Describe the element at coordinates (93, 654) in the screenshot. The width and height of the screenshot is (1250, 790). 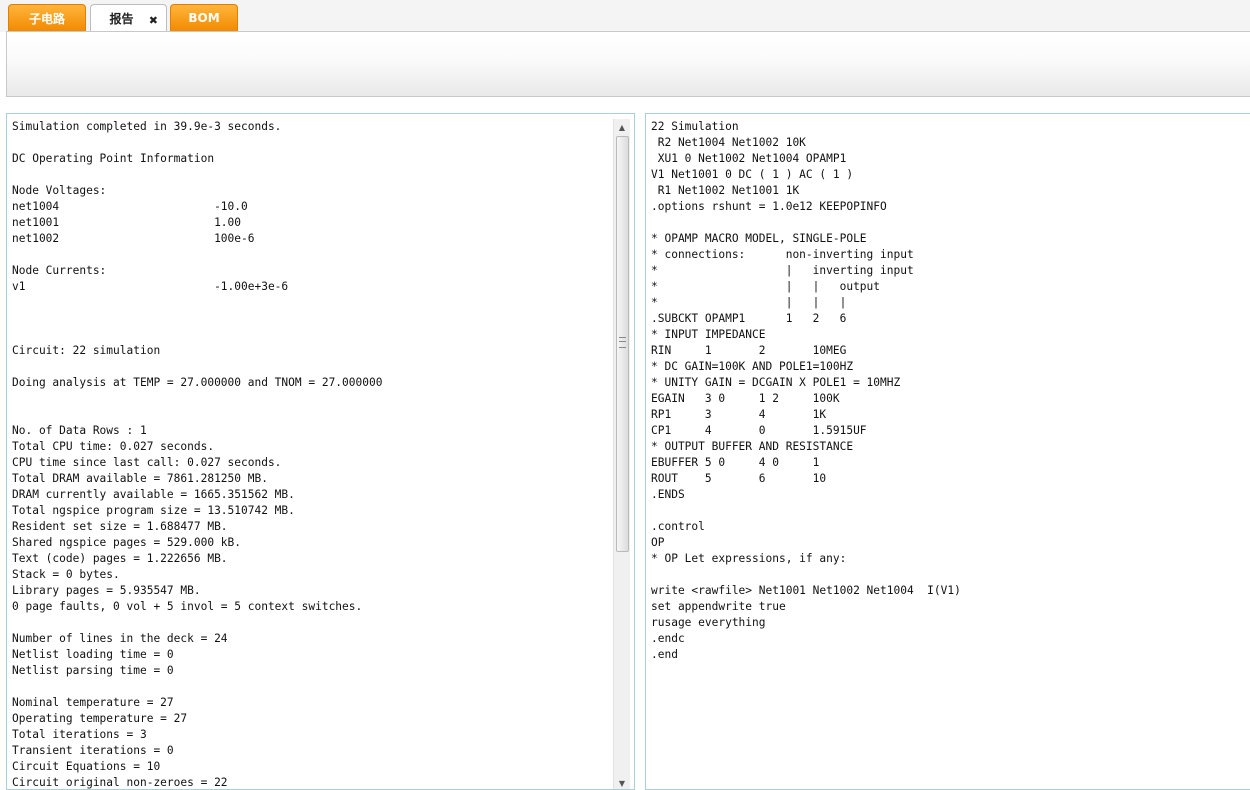
I see `report-line: Netlist loading time = 0` at that location.